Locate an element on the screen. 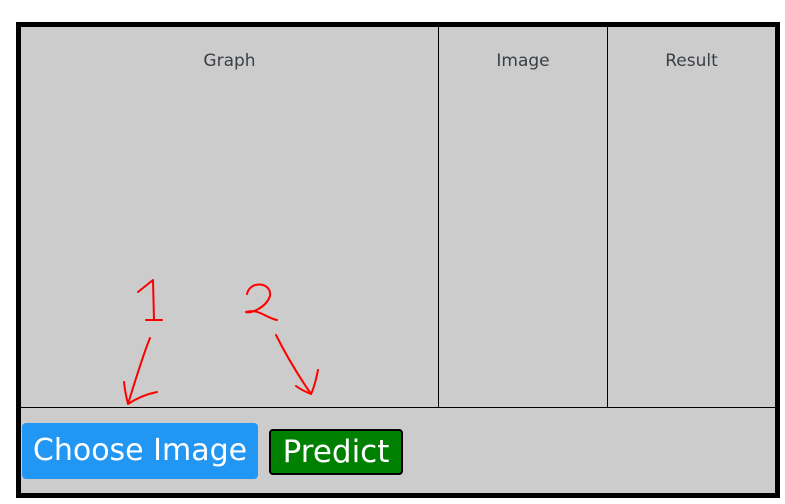 The width and height of the screenshot is (785, 504). predict-button: Predict is located at coordinates (336, 452).